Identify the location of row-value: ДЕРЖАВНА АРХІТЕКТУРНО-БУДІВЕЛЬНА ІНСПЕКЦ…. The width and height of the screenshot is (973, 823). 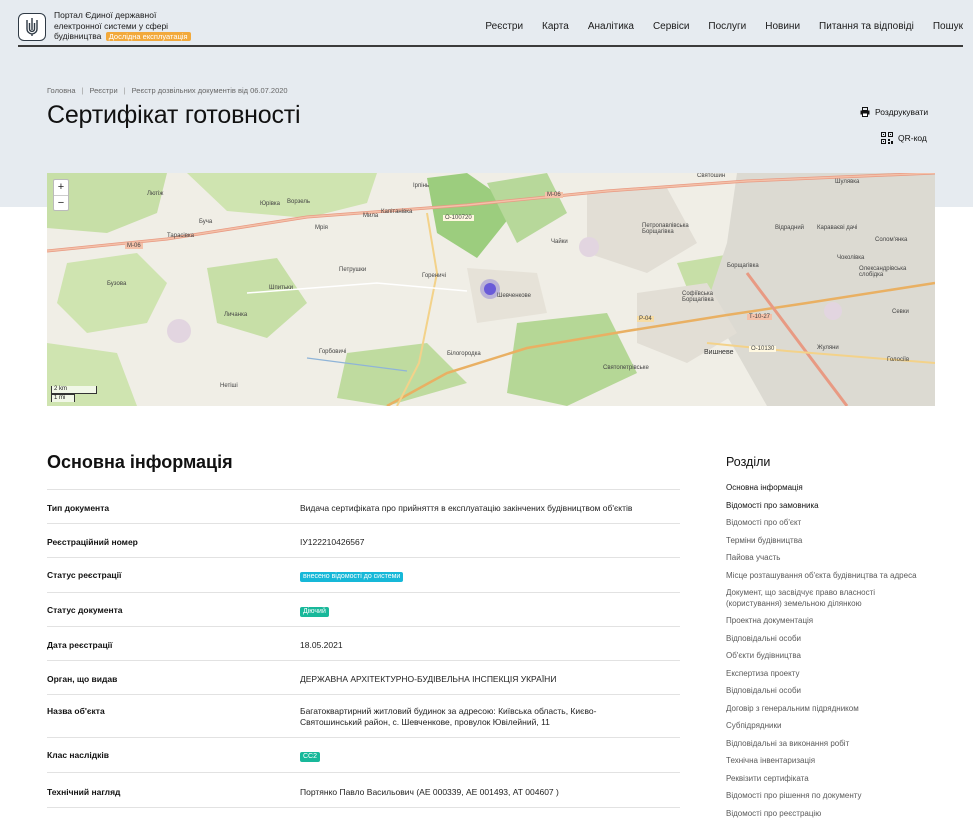
(428, 679).